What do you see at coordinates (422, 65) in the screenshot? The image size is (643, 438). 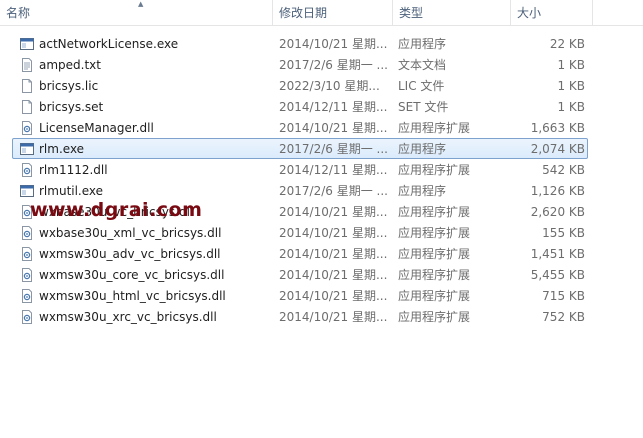 I see `file-type: 文本文档` at bounding box center [422, 65].